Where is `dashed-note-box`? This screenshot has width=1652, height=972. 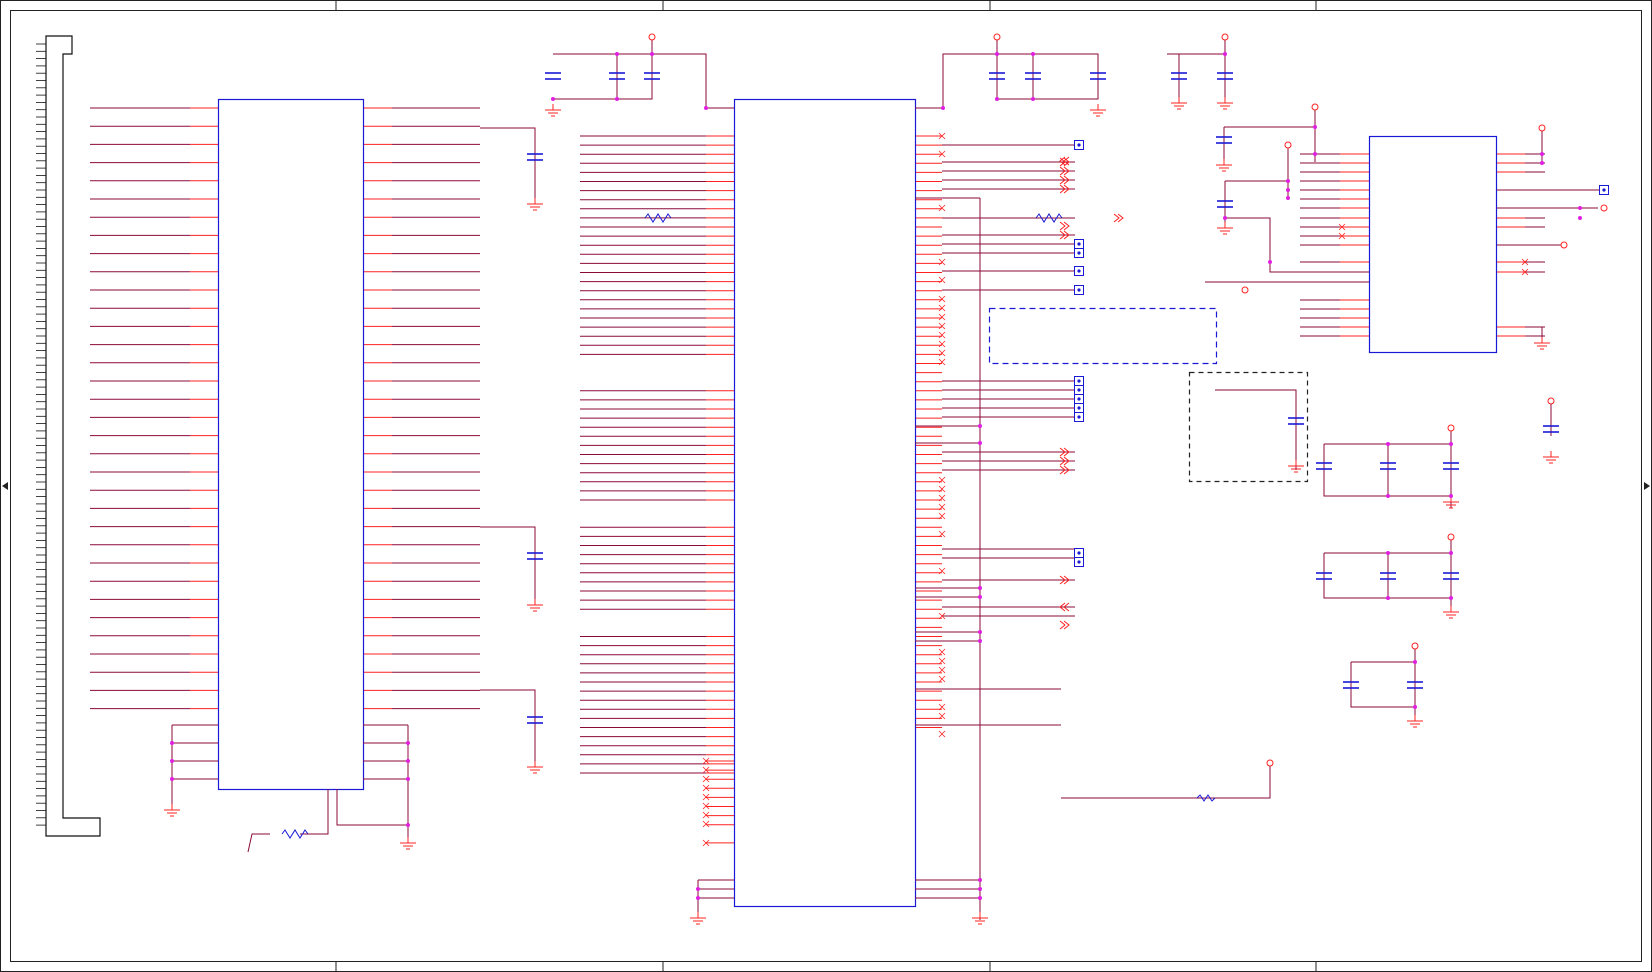
dashed-note-box is located at coordinates (1103, 336).